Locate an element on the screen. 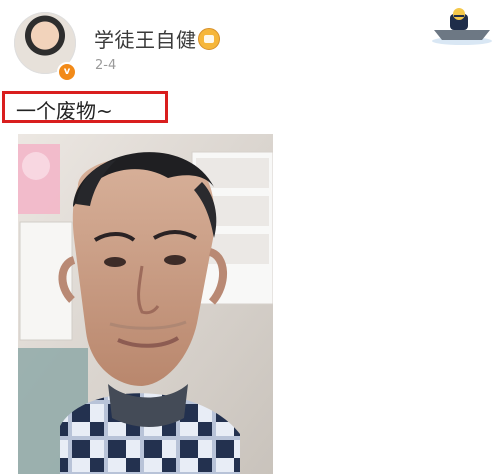 This screenshot has width=500, height=474. boat-character-icon is located at coordinates (462, 26).